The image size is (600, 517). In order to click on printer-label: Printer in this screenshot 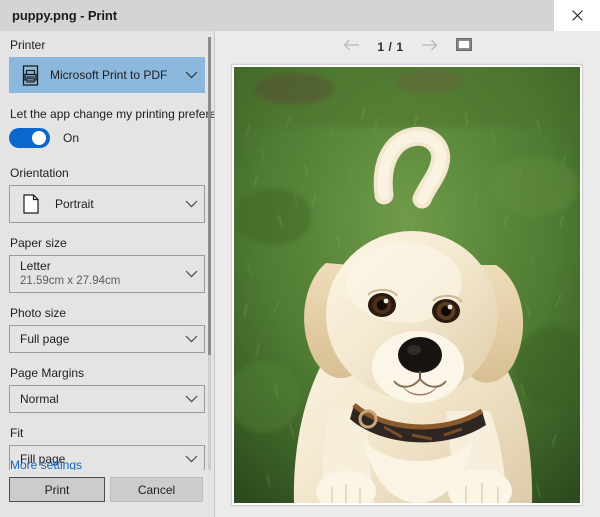, I will do `click(28, 45)`.